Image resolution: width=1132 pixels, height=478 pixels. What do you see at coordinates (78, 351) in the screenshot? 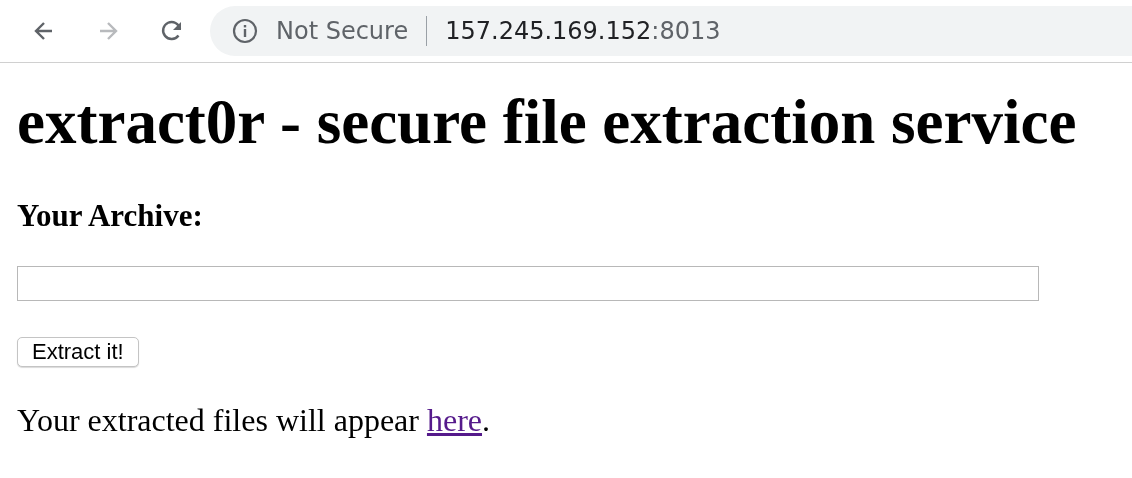
I see `extract-button: Extract it!` at bounding box center [78, 351].